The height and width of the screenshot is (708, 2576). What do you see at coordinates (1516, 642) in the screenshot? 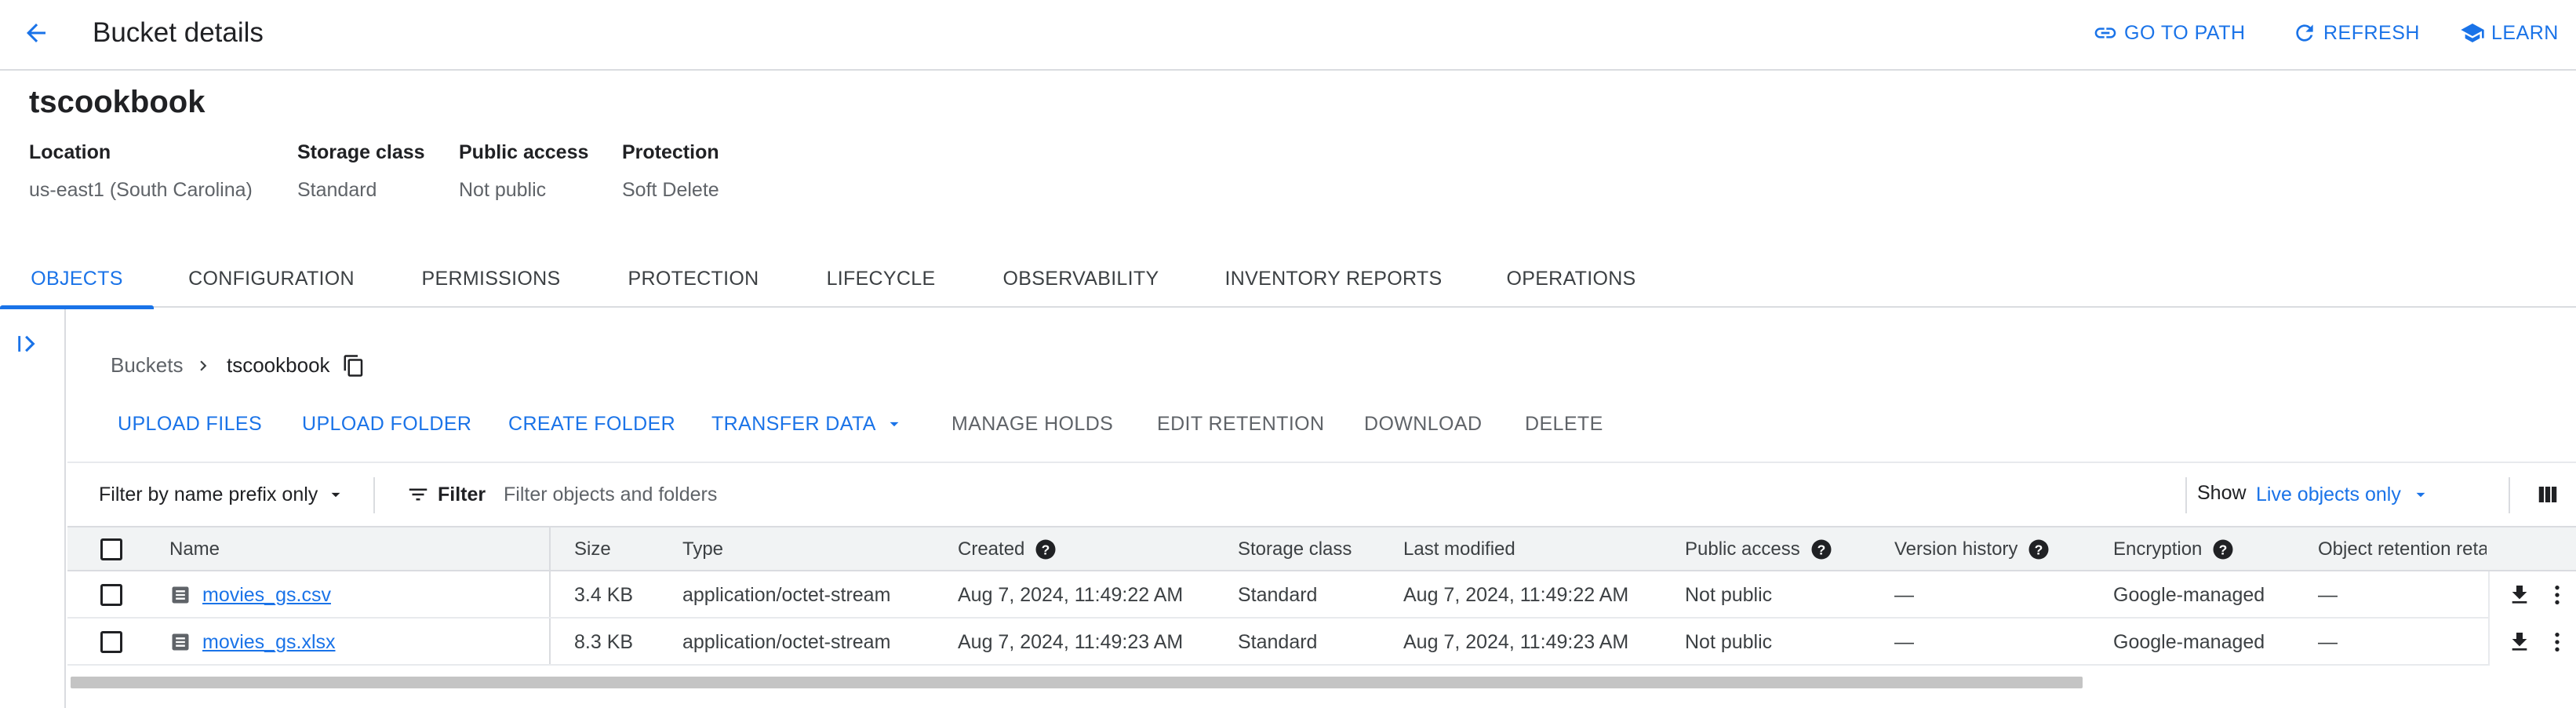
I see `last-modified-cell: Aug 7, 2024, 11:49:23 AM` at bounding box center [1516, 642].